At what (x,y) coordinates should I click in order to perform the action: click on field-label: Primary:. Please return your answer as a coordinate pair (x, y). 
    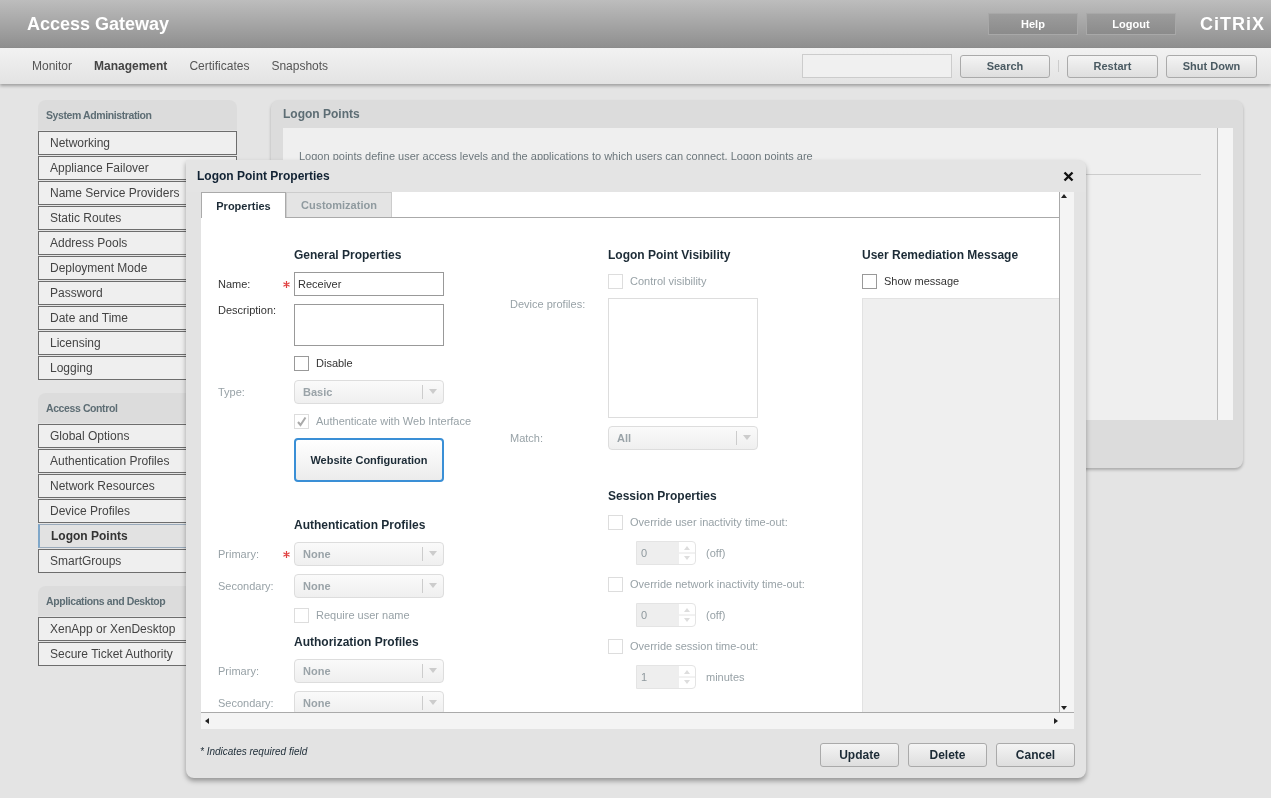
    Looking at the image, I should click on (238, 671).